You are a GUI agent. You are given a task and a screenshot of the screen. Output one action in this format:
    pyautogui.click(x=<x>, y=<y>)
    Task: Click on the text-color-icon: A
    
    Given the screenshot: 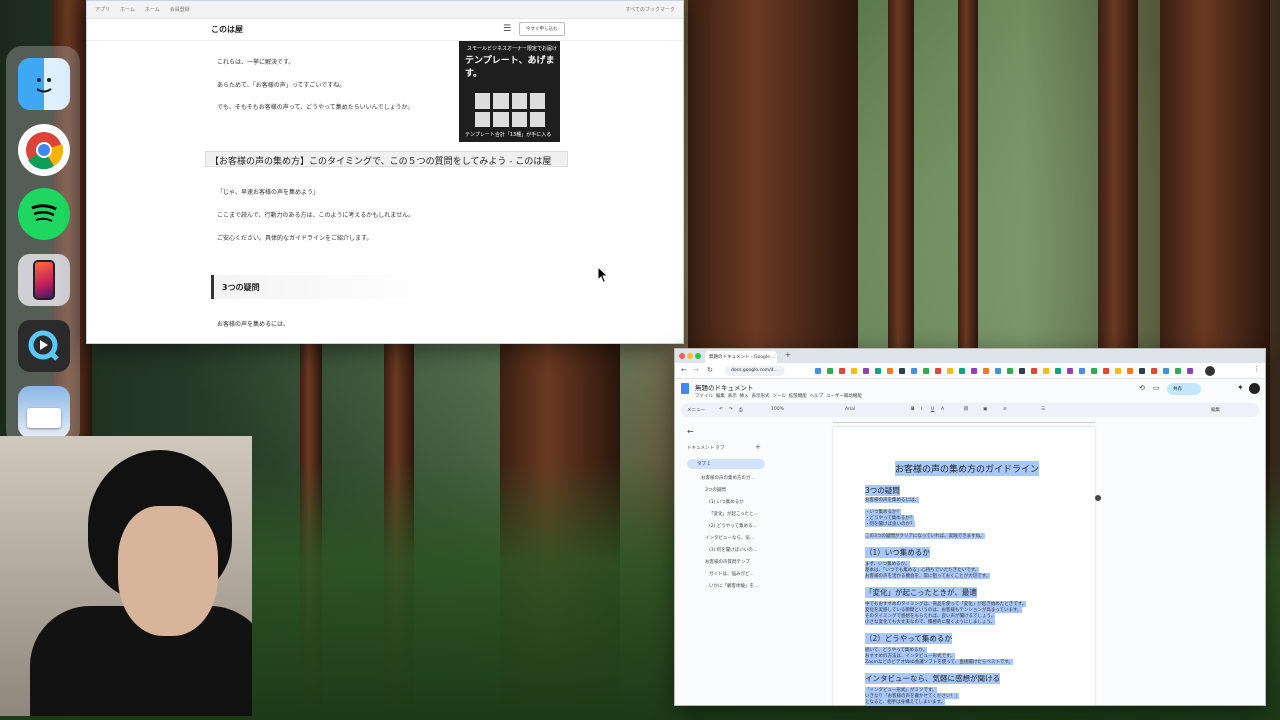 What is the action you would take?
    pyautogui.click(x=942, y=409)
    